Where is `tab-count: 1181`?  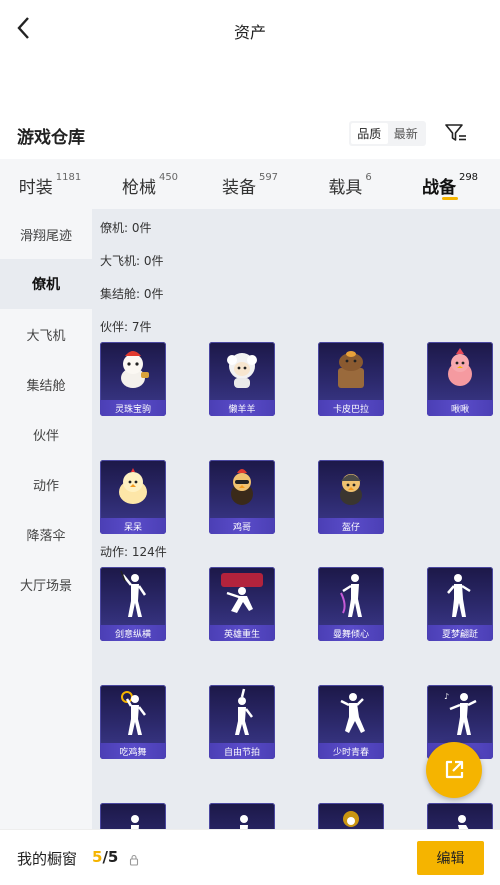 tab-count: 1181 is located at coordinates (68, 177).